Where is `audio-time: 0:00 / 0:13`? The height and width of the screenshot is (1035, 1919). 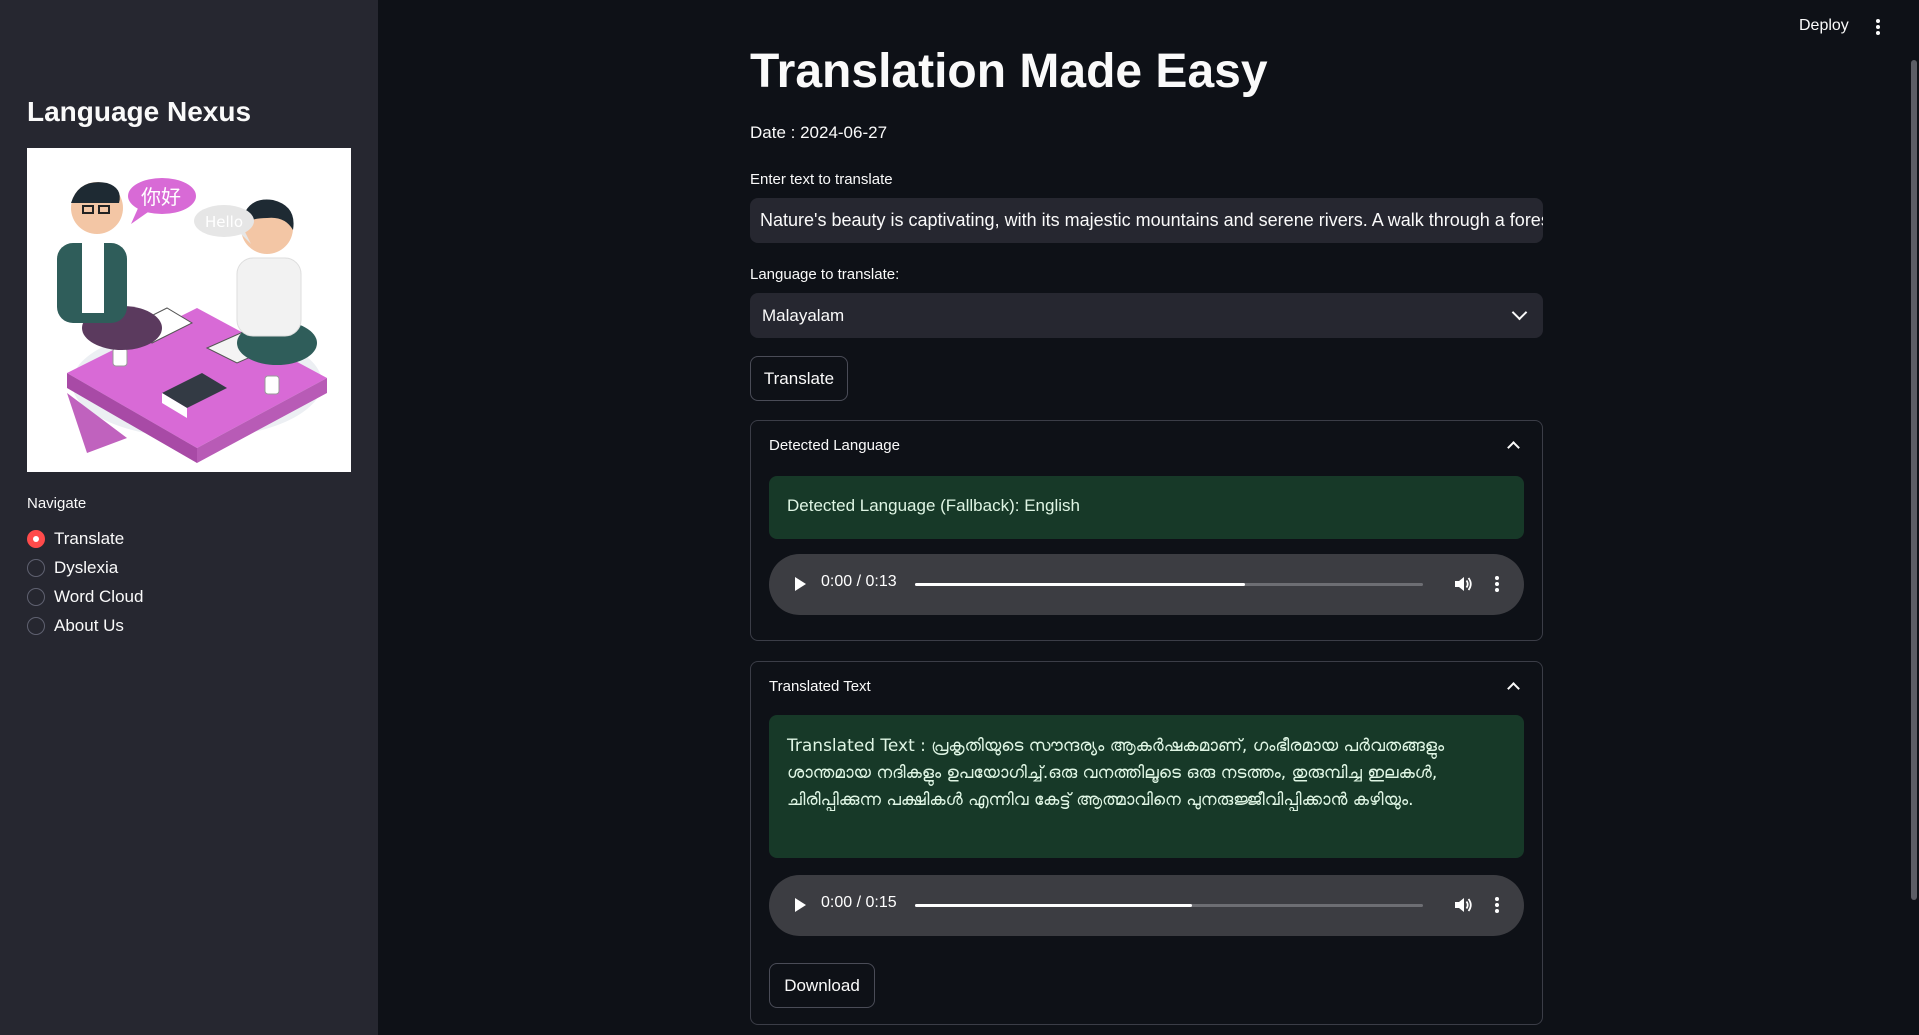
audio-time: 0:00 / 0:13 is located at coordinates (859, 581).